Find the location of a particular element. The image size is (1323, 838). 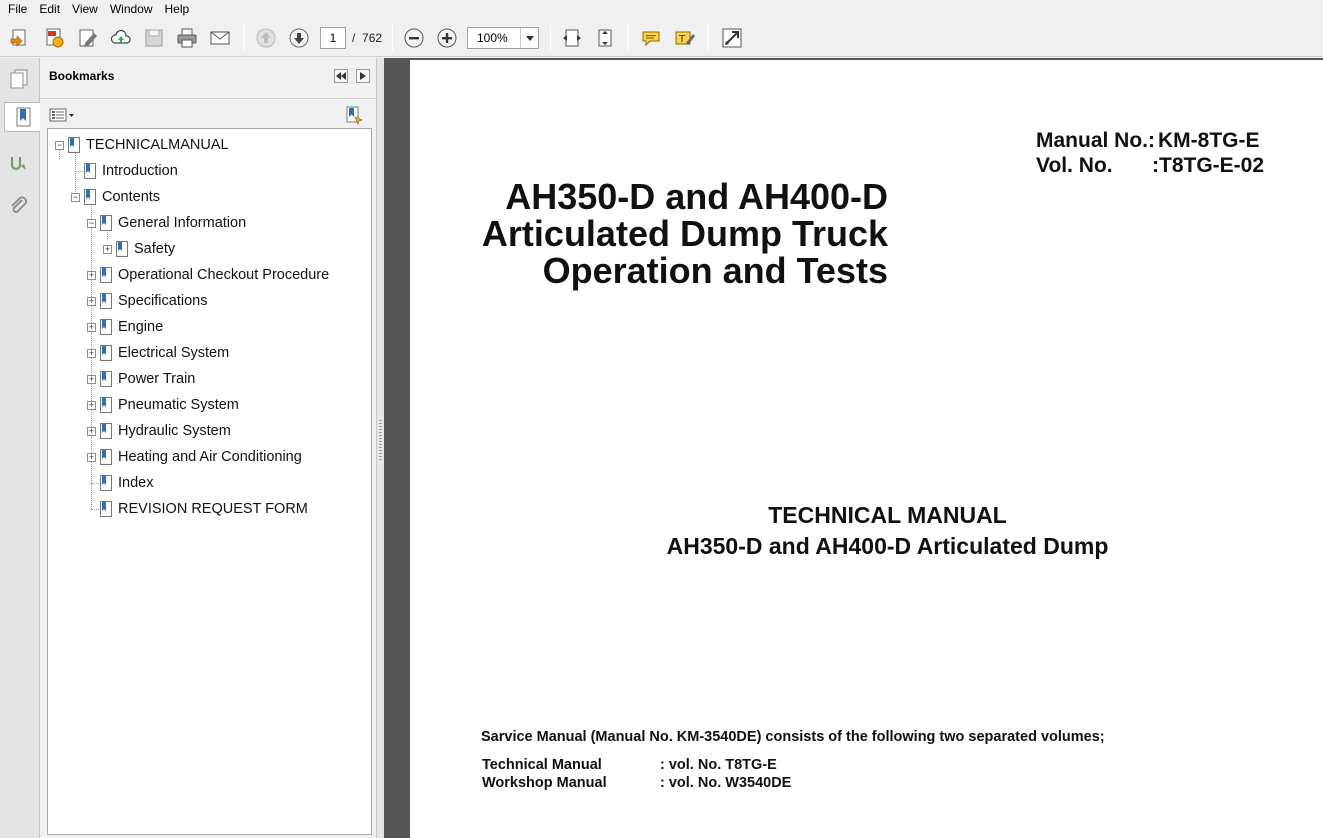

bookmark-label: Introduction is located at coordinates (140, 171).